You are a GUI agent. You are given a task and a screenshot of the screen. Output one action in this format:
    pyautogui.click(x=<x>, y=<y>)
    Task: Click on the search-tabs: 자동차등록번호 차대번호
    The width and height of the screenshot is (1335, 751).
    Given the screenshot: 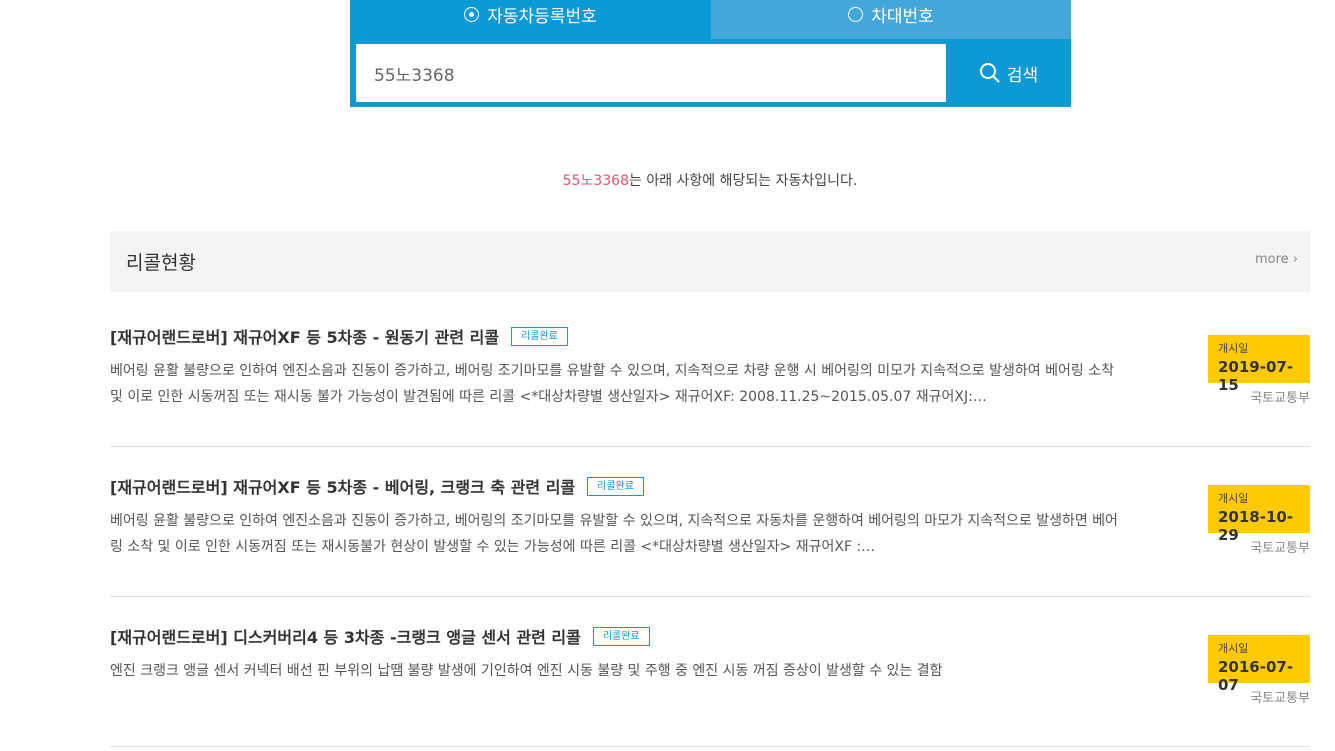 What is the action you would take?
    pyautogui.click(x=710, y=19)
    